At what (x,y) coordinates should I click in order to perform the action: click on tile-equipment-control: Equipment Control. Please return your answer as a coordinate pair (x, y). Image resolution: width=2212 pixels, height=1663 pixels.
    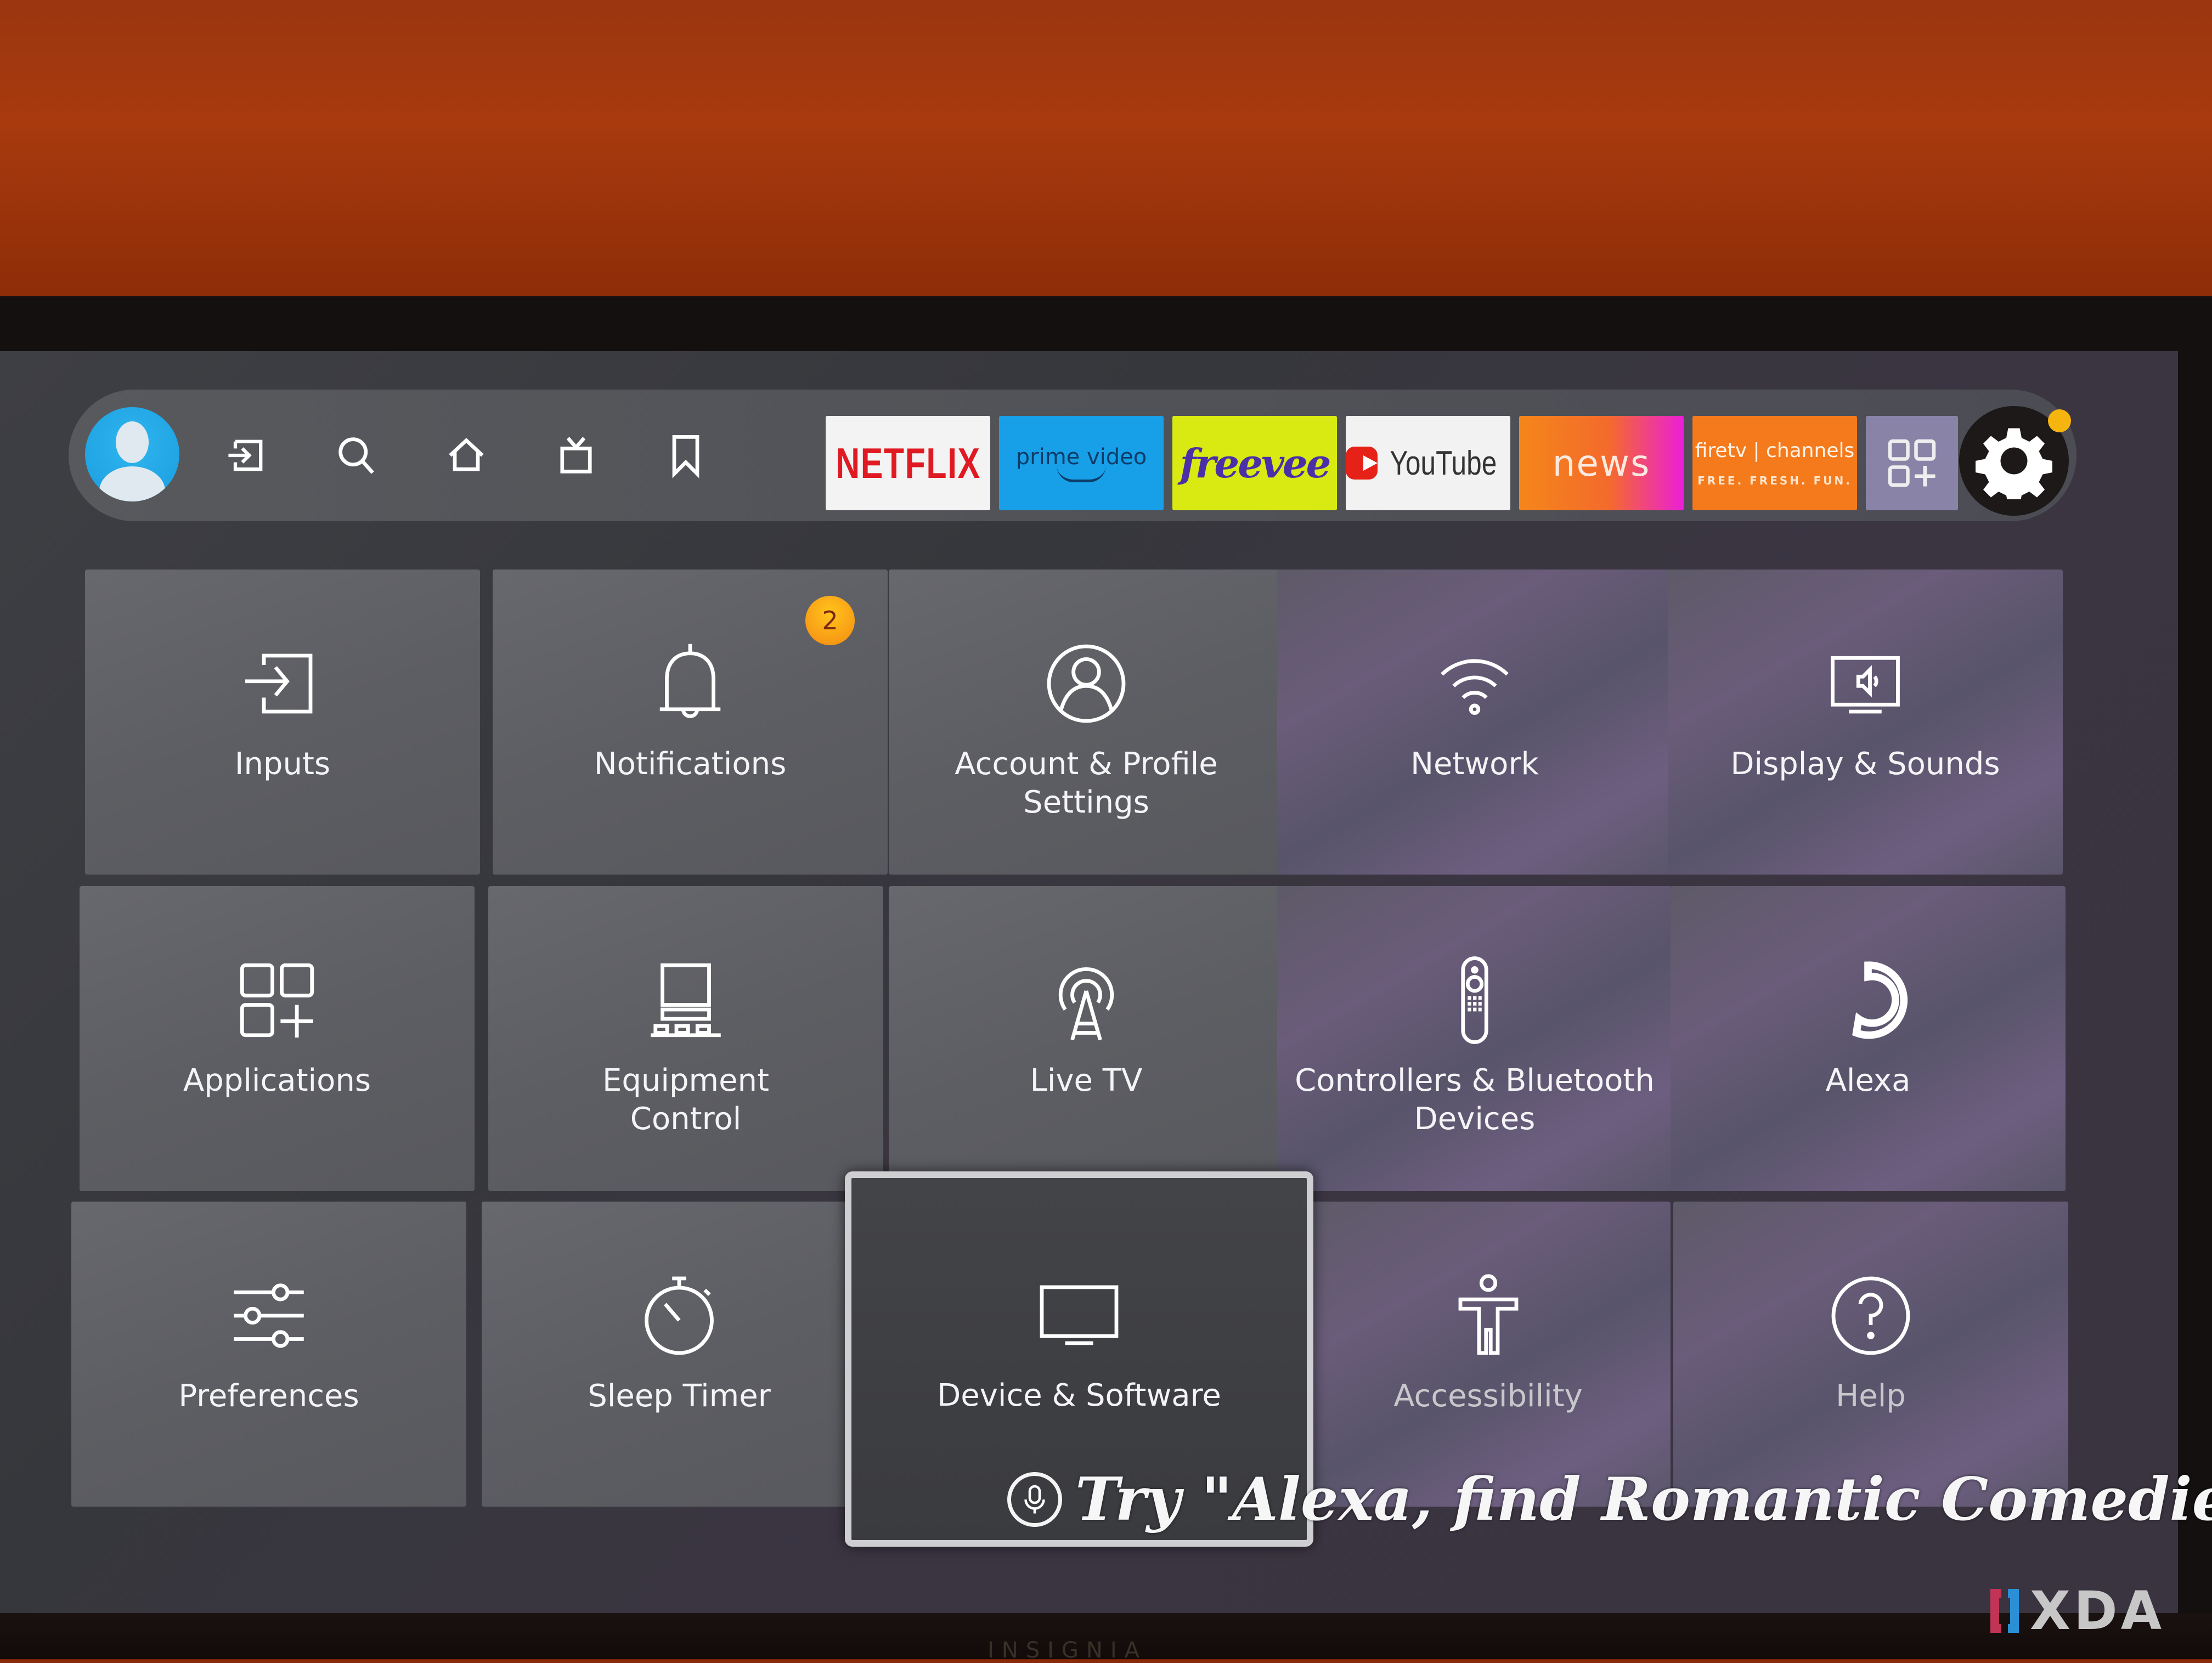
    Looking at the image, I should click on (685, 1038).